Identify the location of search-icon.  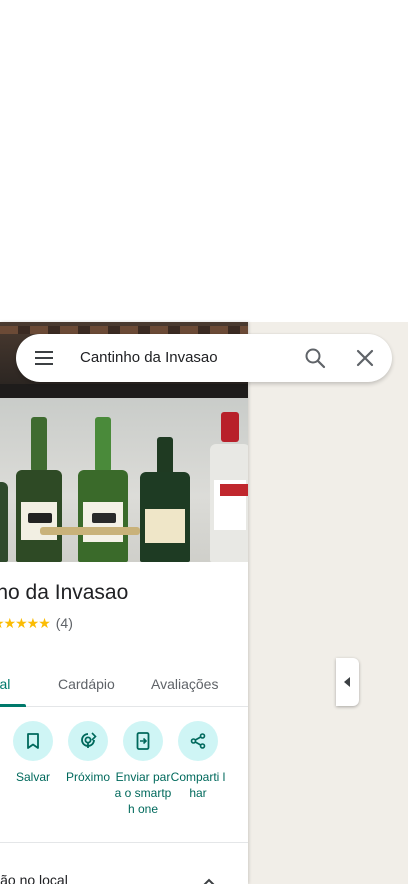
(315, 358).